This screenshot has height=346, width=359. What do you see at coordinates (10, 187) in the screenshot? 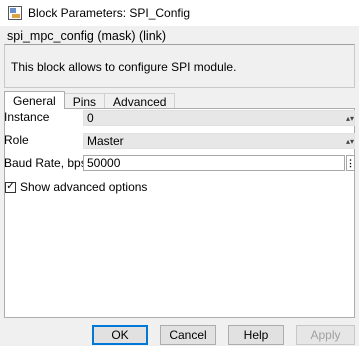
I see `show-advanced-checkbox: ✓` at bounding box center [10, 187].